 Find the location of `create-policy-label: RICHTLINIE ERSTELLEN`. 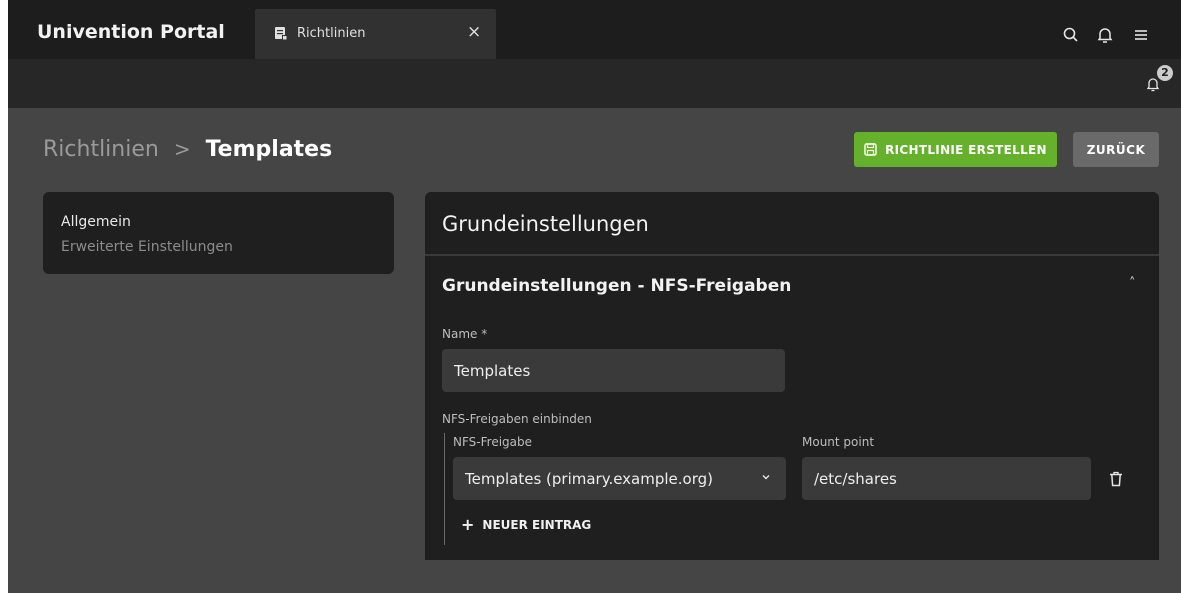

create-policy-label: RICHTLINIE ERSTELLEN is located at coordinates (966, 149).